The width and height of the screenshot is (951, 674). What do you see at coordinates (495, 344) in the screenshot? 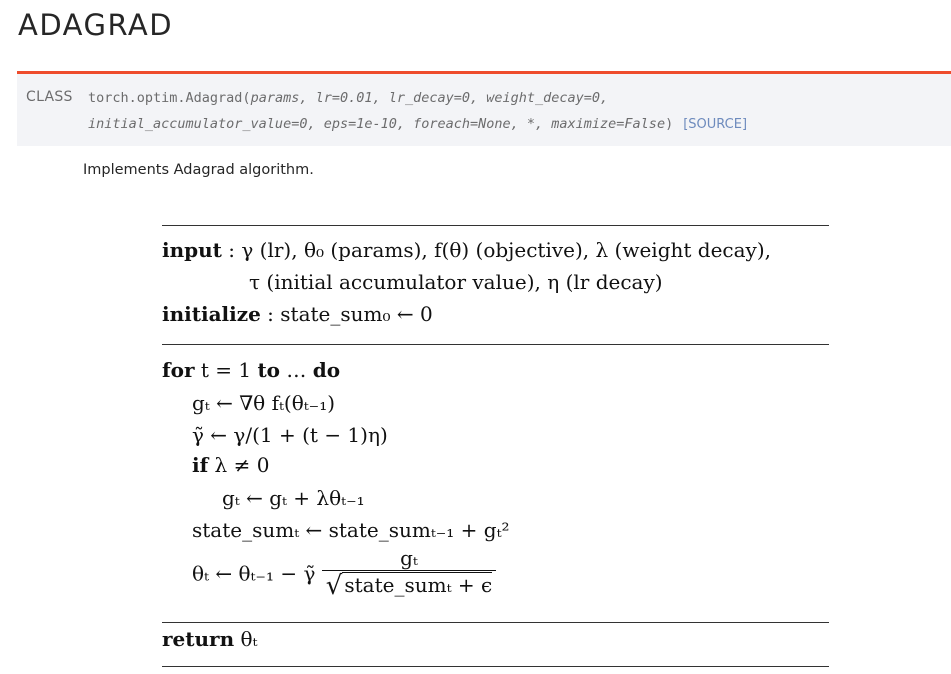
I see `algo-rule-middle` at bounding box center [495, 344].